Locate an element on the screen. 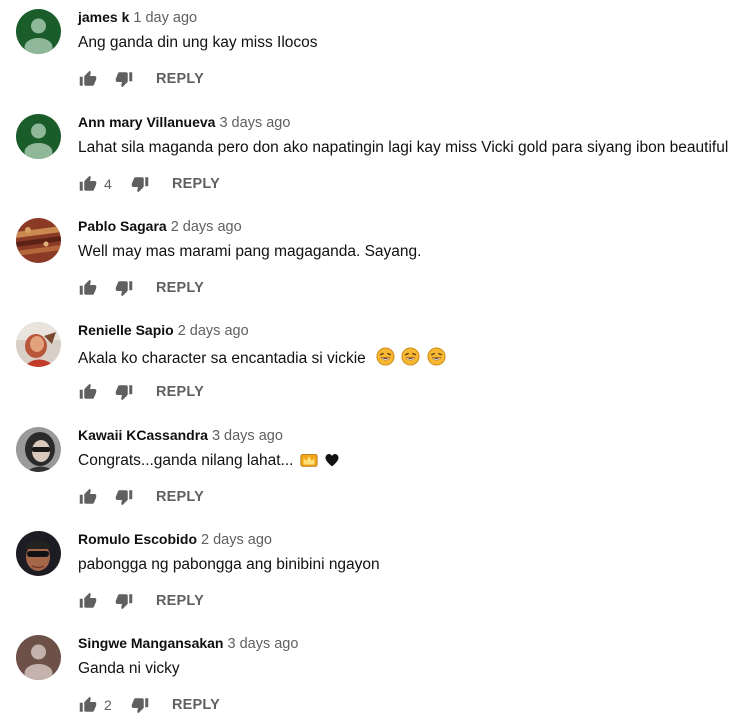 Image resolution: width=750 pixels, height=726 pixels. comment-timestamp: 1 day ago is located at coordinates (165, 18).